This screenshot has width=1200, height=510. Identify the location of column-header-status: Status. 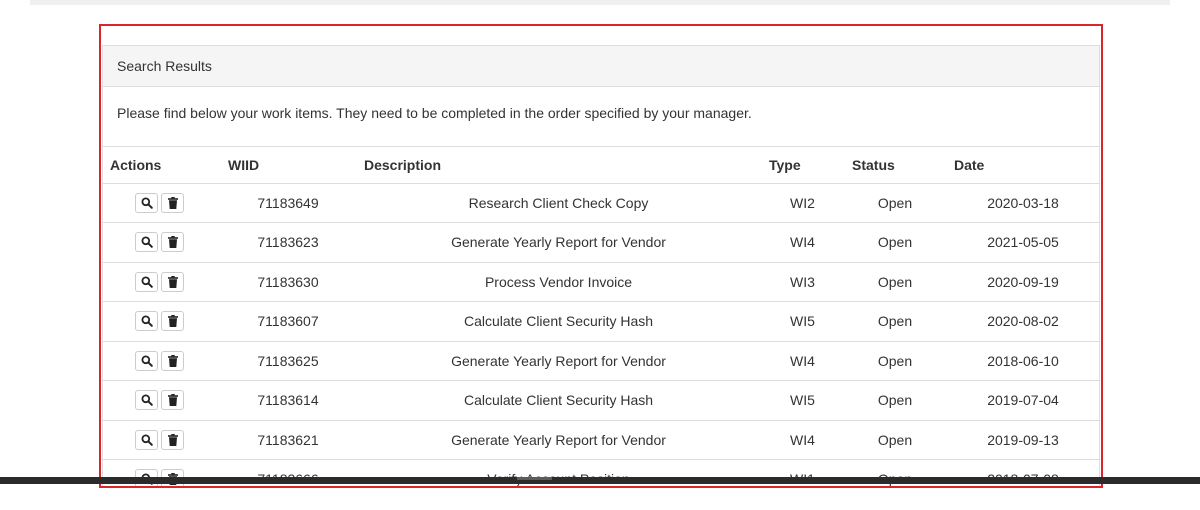
(895, 165).